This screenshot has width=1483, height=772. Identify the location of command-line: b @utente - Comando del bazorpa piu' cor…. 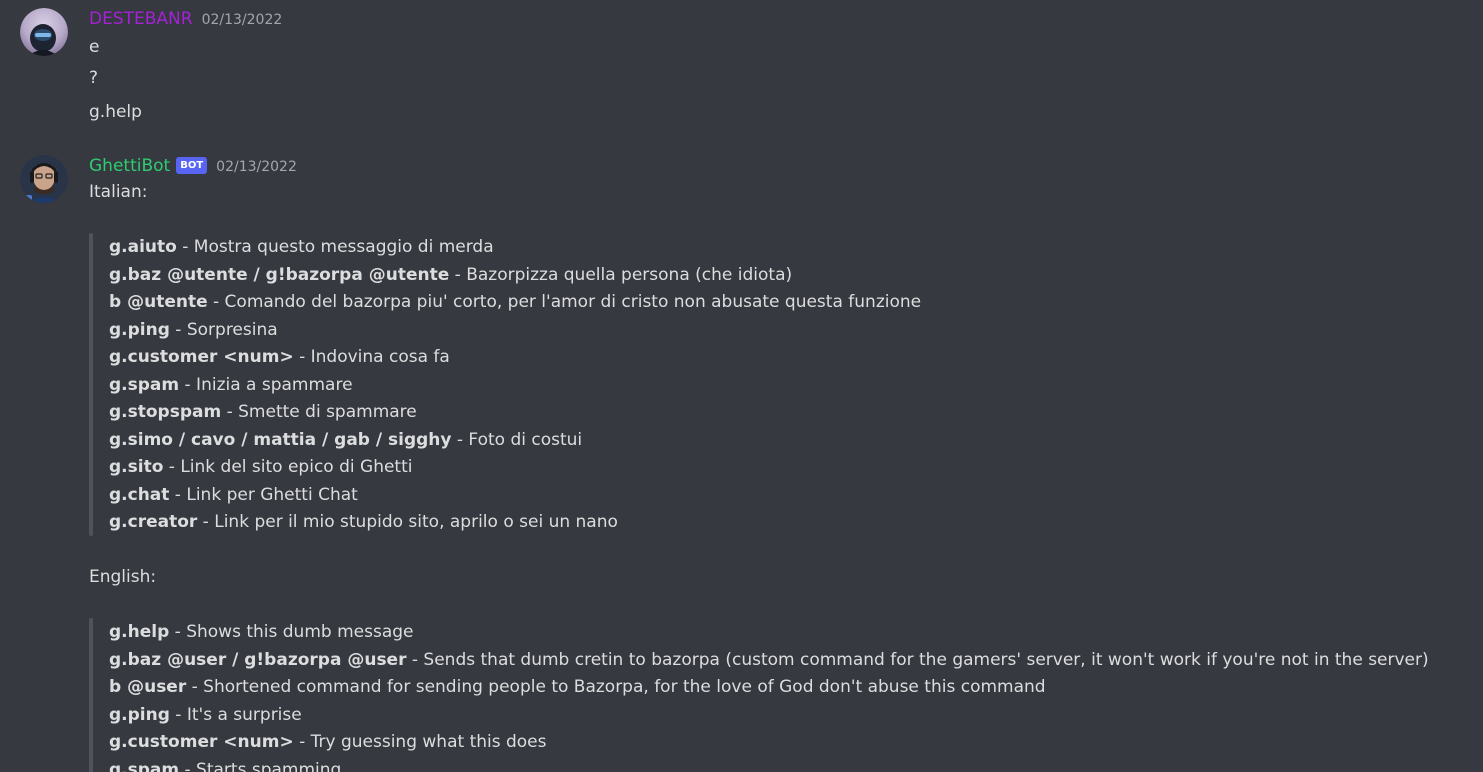
(515, 302).